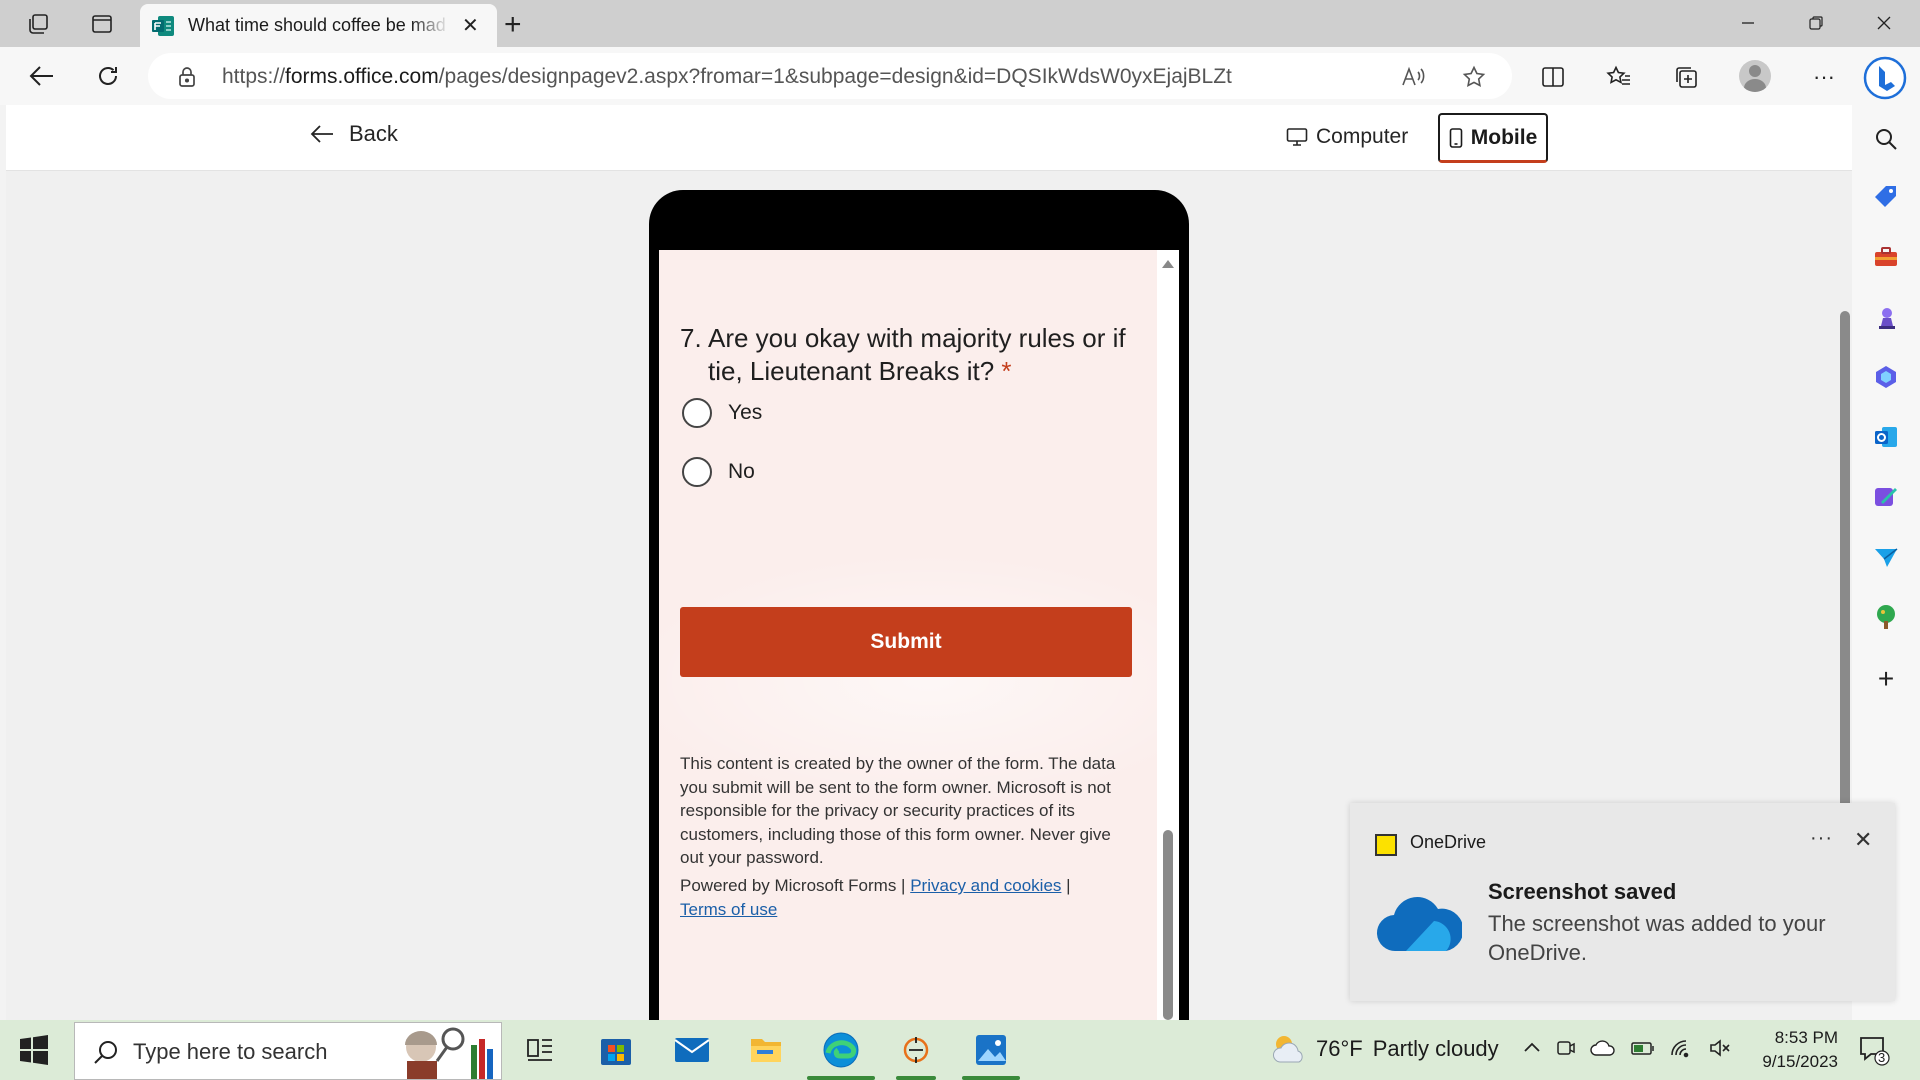 The height and width of the screenshot is (1080, 1920). I want to click on option-yes: Yes, so click(722, 413).